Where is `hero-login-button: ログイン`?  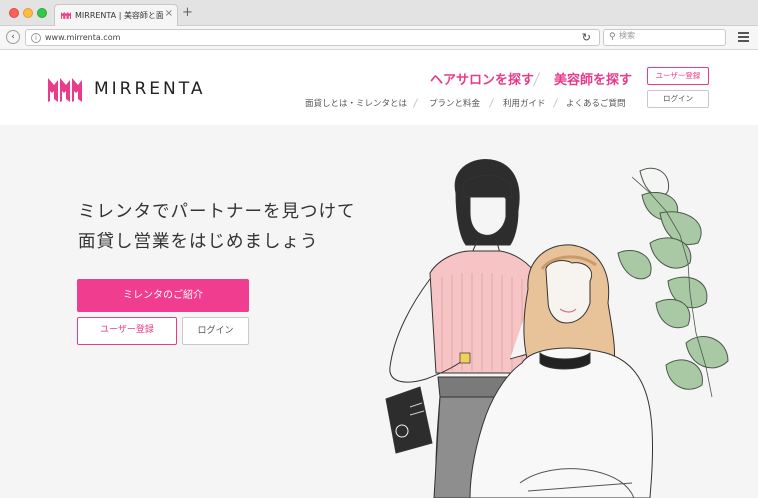
hero-login-button: ログイン is located at coordinates (215, 331).